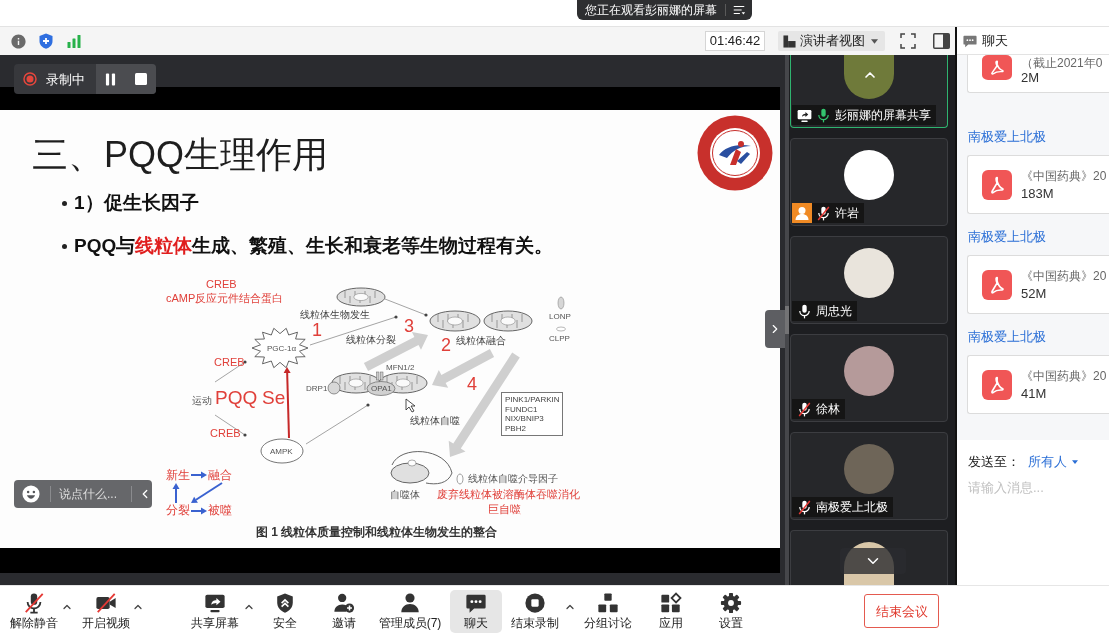  I want to click on toolbar-button: 聊天, so click(476, 611).